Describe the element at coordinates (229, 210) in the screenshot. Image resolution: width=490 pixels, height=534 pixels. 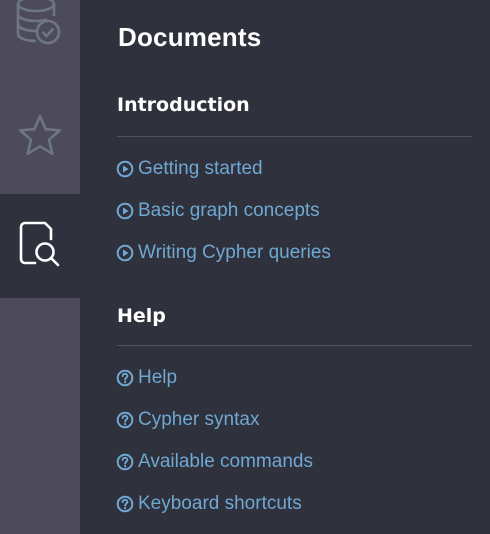
I see `link-label: Basic graph concepts` at that location.